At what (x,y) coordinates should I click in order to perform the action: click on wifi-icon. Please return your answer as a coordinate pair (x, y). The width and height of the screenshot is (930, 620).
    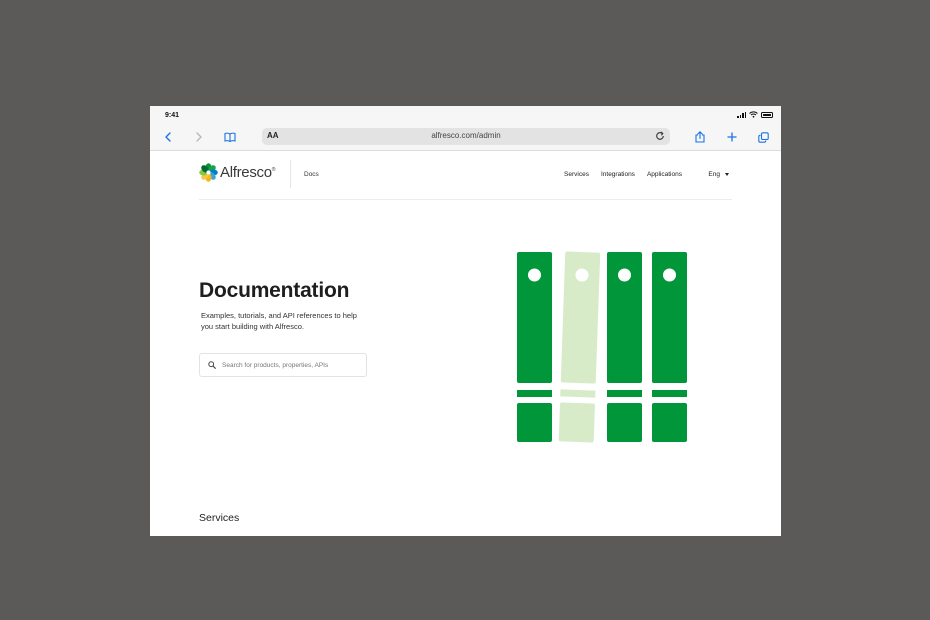
    Looking at the image, I should click on (753, 114).